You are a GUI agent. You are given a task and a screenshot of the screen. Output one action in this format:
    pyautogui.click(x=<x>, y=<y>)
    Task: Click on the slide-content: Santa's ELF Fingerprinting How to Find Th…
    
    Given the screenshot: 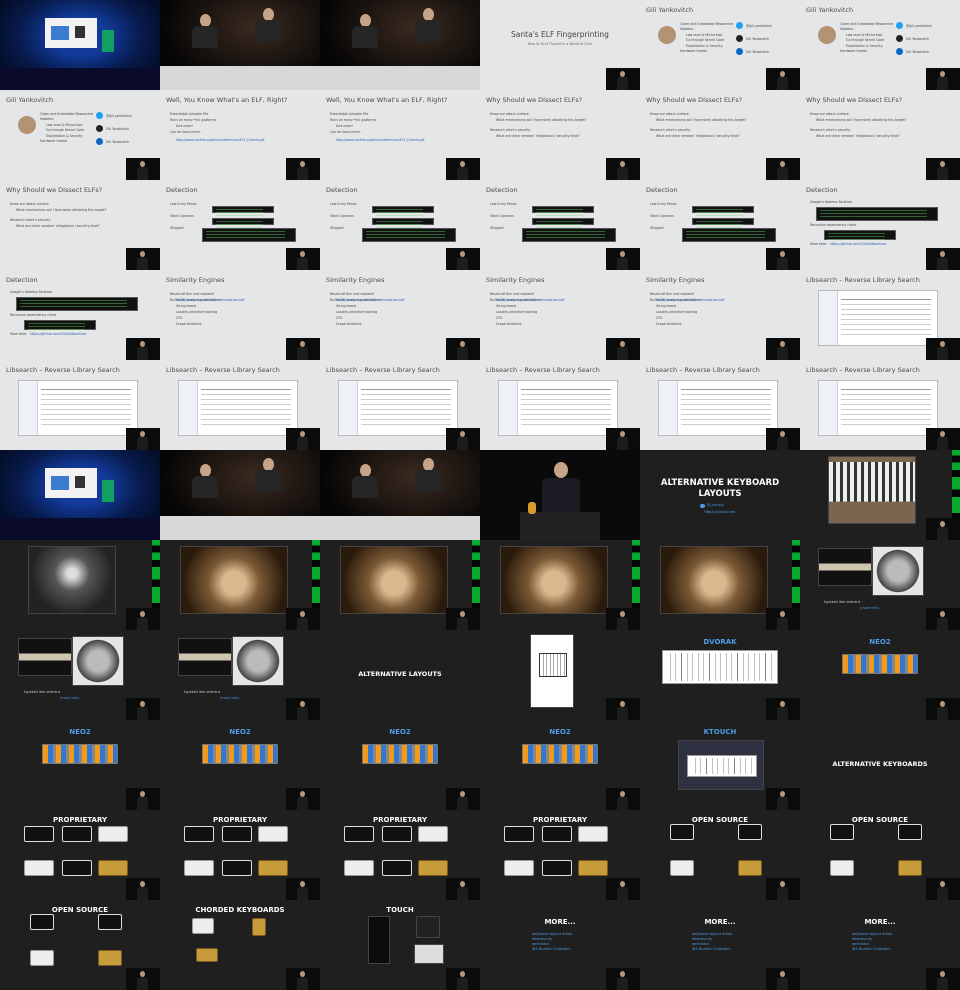 What is the action you would take?
    pyautogui.click(x=560, y=45)
    